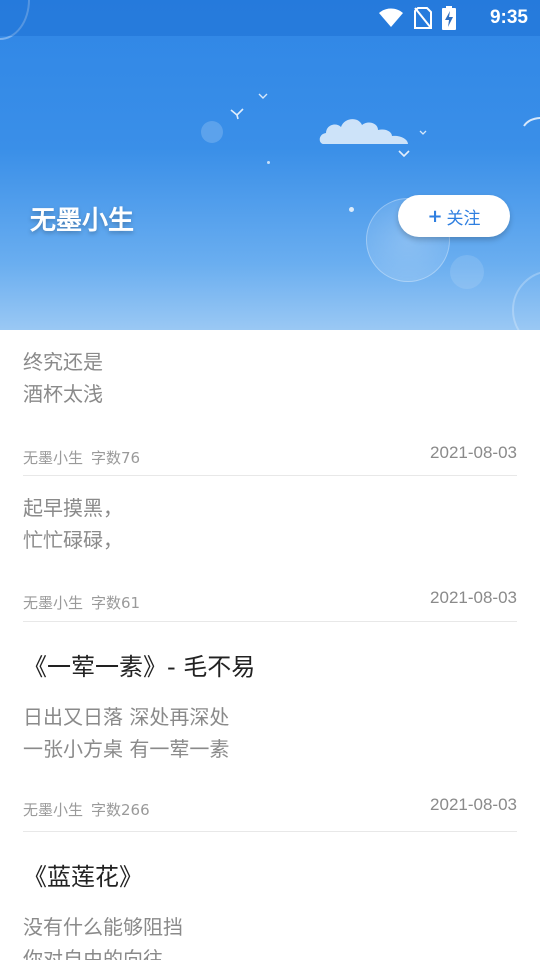 The image size is (540, 960). I want to click on excerpt-line: 你对自由的向往, so click(93, 953).